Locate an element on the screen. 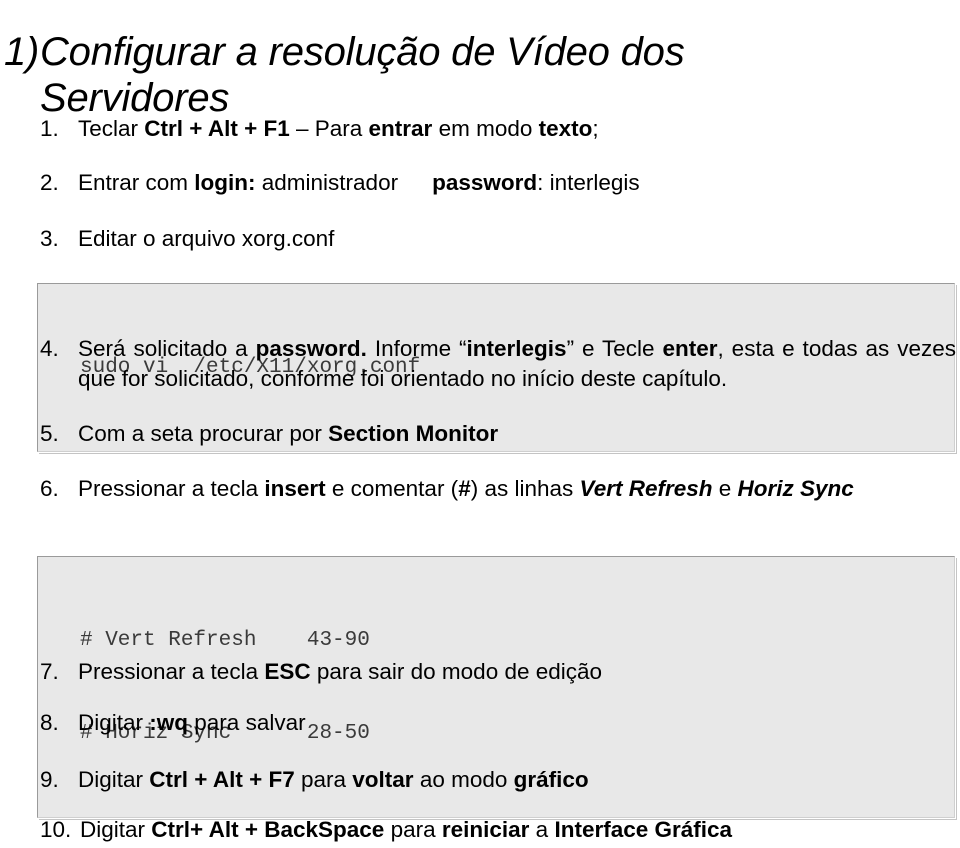  list-item-step-3: 3. Editar o arquivo xorg.conf is located at coordinates (498, 239).